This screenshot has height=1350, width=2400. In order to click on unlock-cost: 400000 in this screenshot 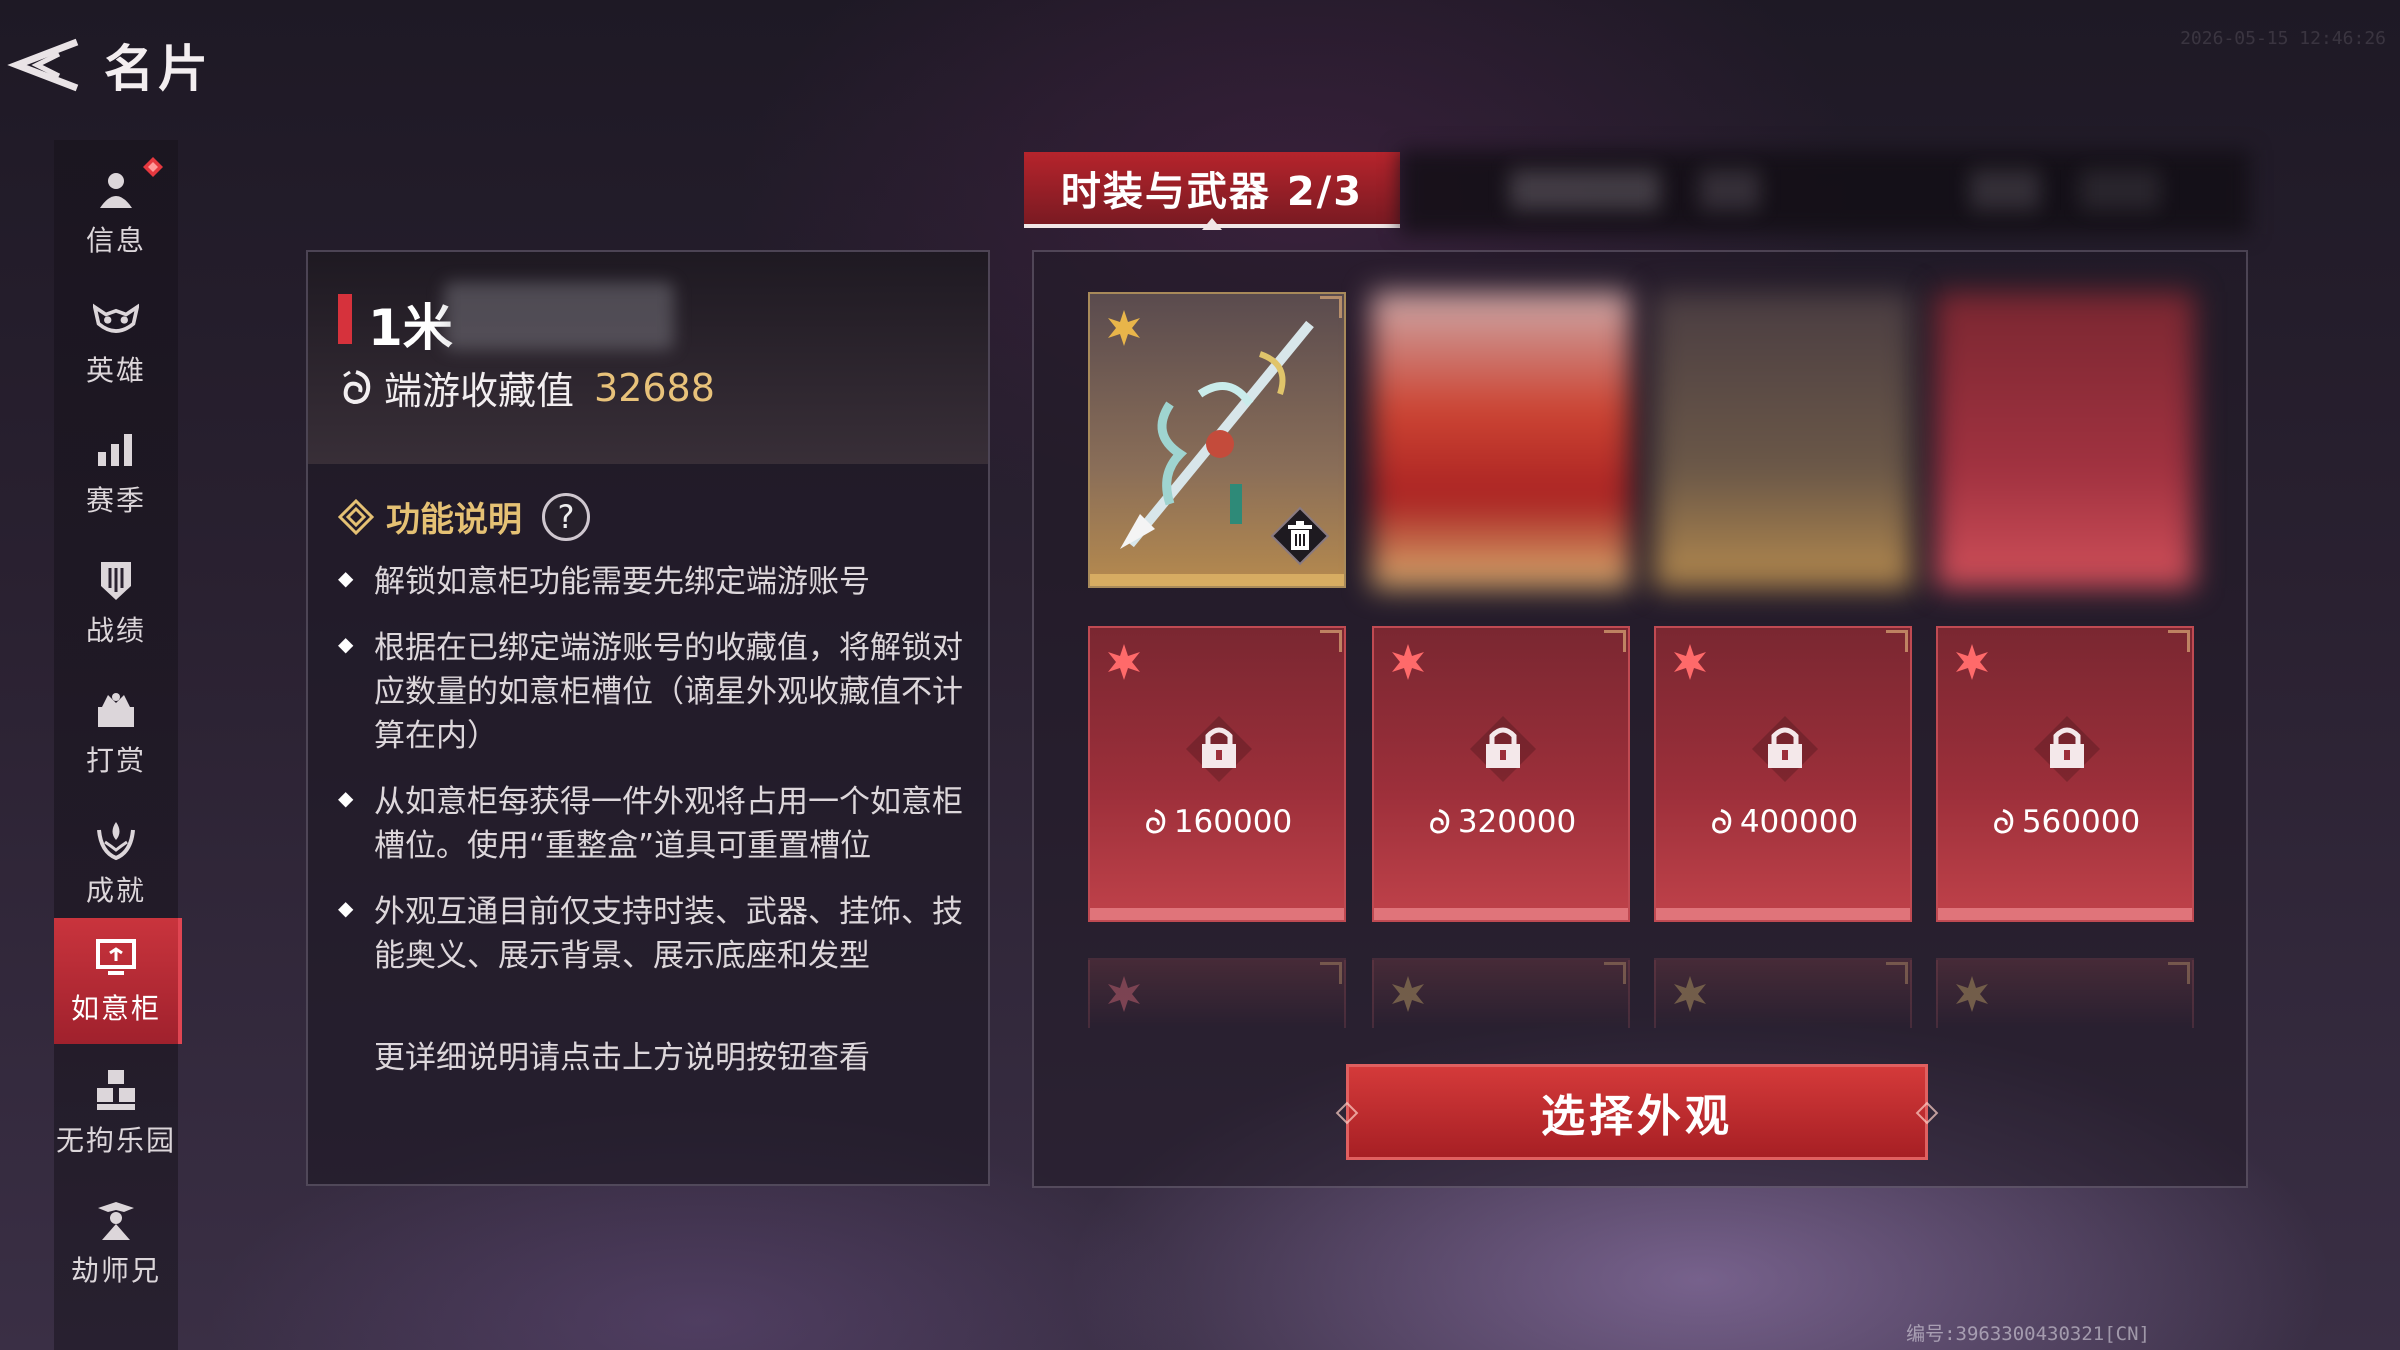, I will do `click(1783, 822)`.